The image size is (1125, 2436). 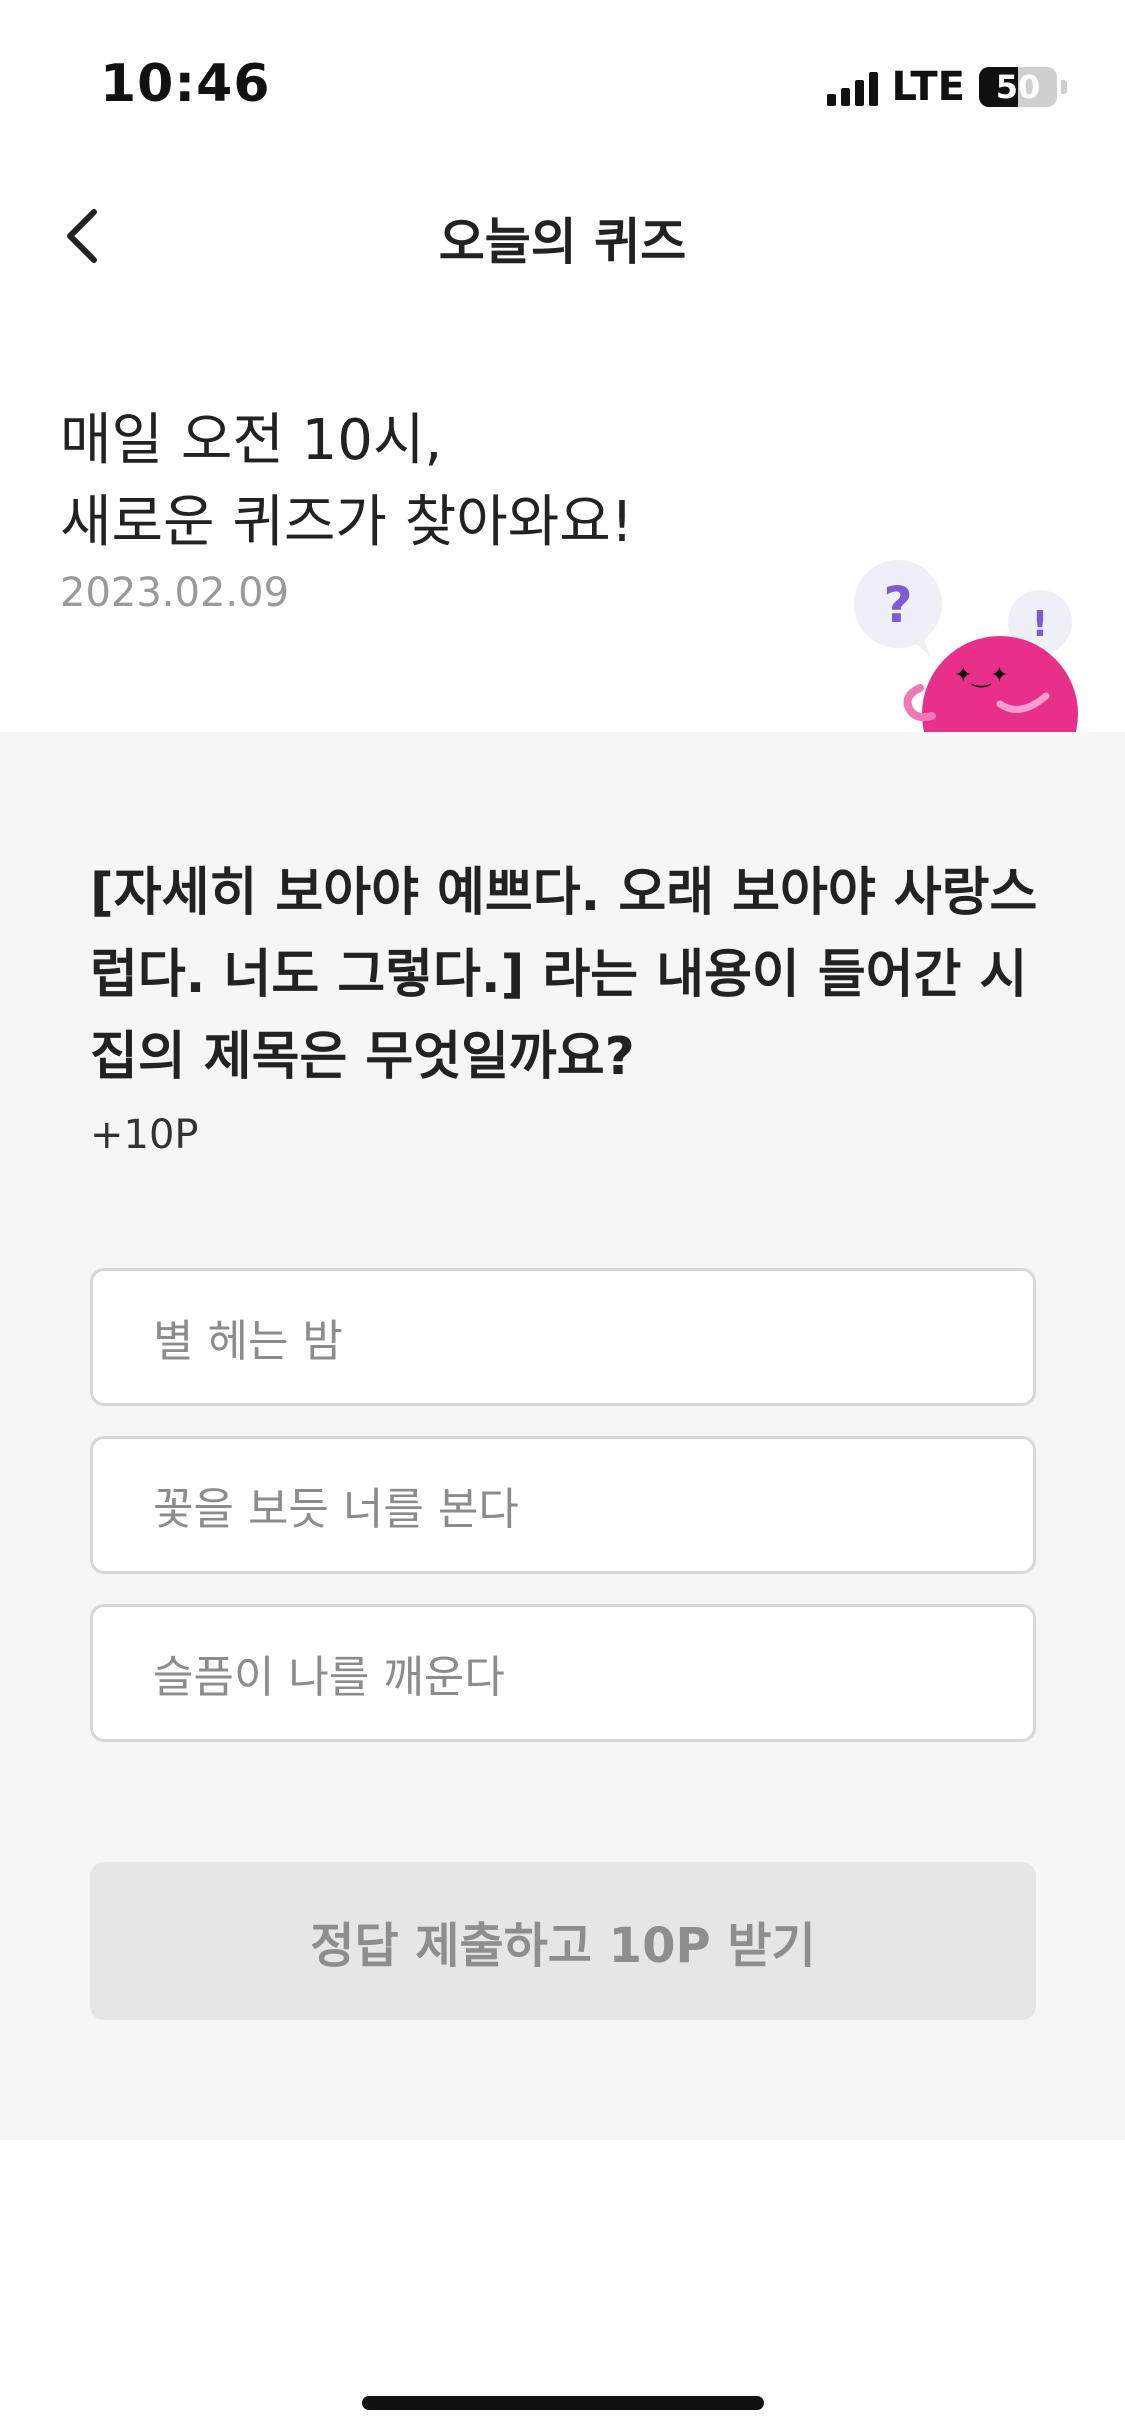 I want to click on intro-line-2: 새로운 퀴즈가 찾아와요!, so click(x=347, y=522).